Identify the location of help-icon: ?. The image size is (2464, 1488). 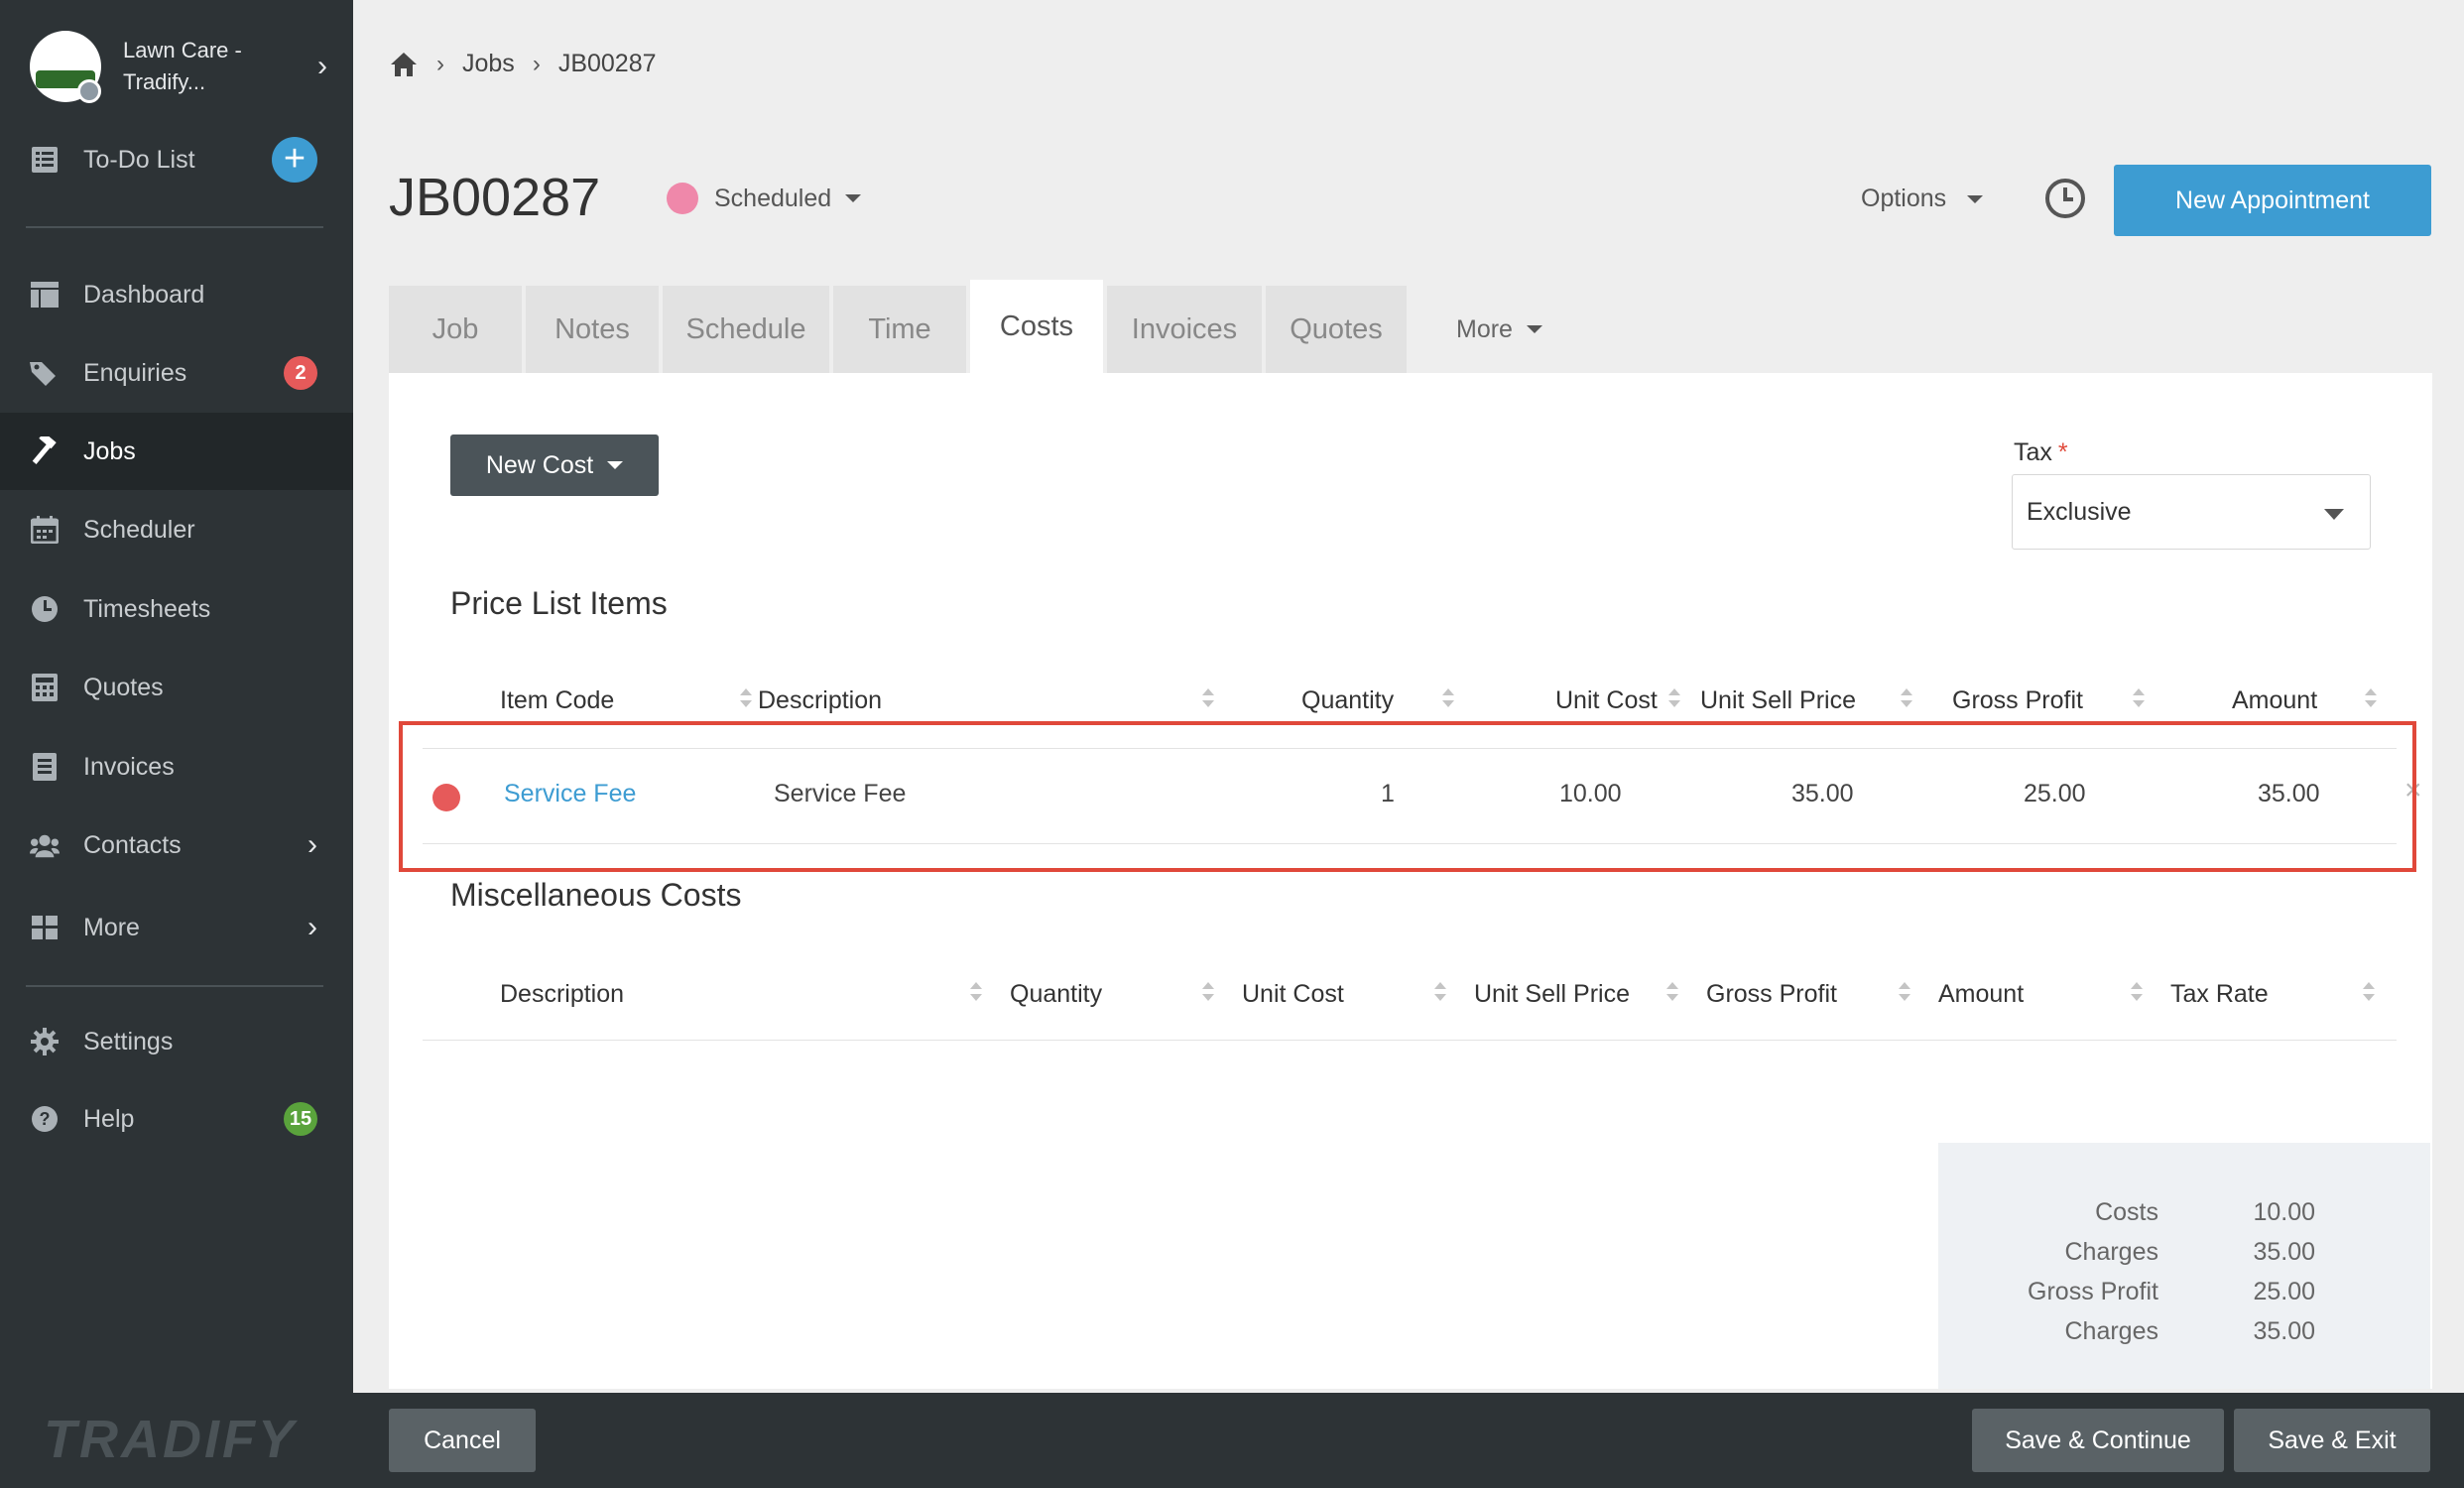
(45, 1119).